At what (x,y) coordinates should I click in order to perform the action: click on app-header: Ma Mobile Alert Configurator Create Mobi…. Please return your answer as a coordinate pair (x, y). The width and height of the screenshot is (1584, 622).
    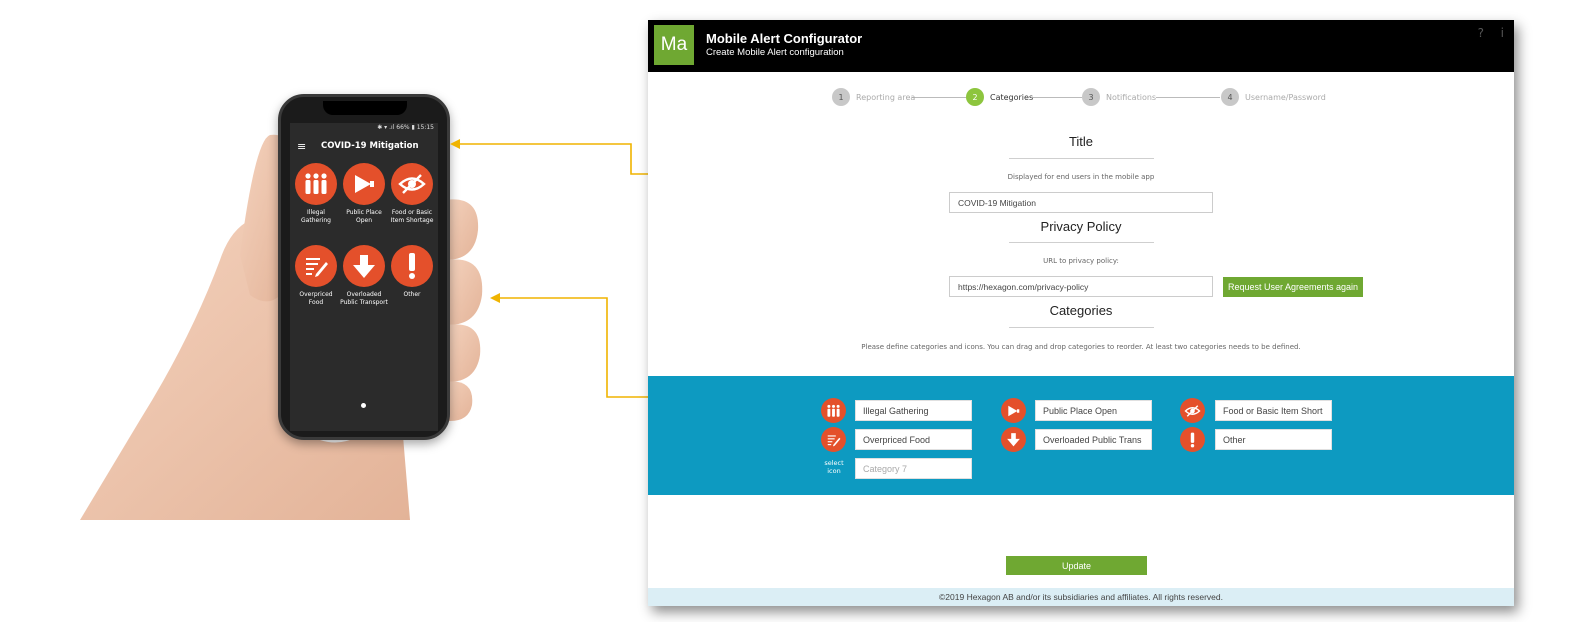
    Looking at the image, I should click on (1081, 46).